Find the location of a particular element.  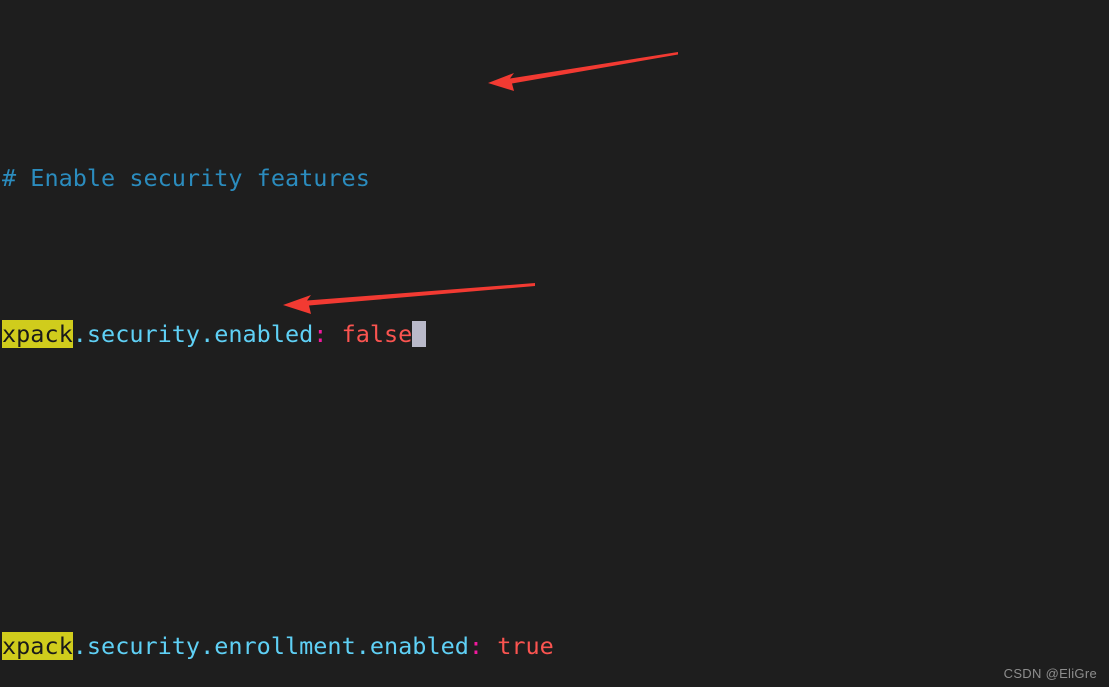

text-cursor is located at coordinates (419, 333).